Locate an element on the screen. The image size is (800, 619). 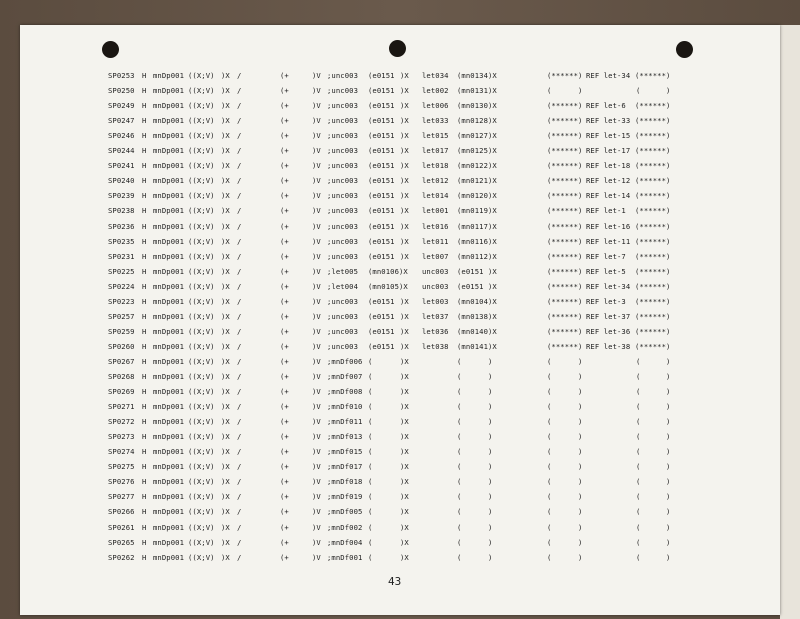
record-gene: ;mnDf019 is located at coordinates (345, 497).